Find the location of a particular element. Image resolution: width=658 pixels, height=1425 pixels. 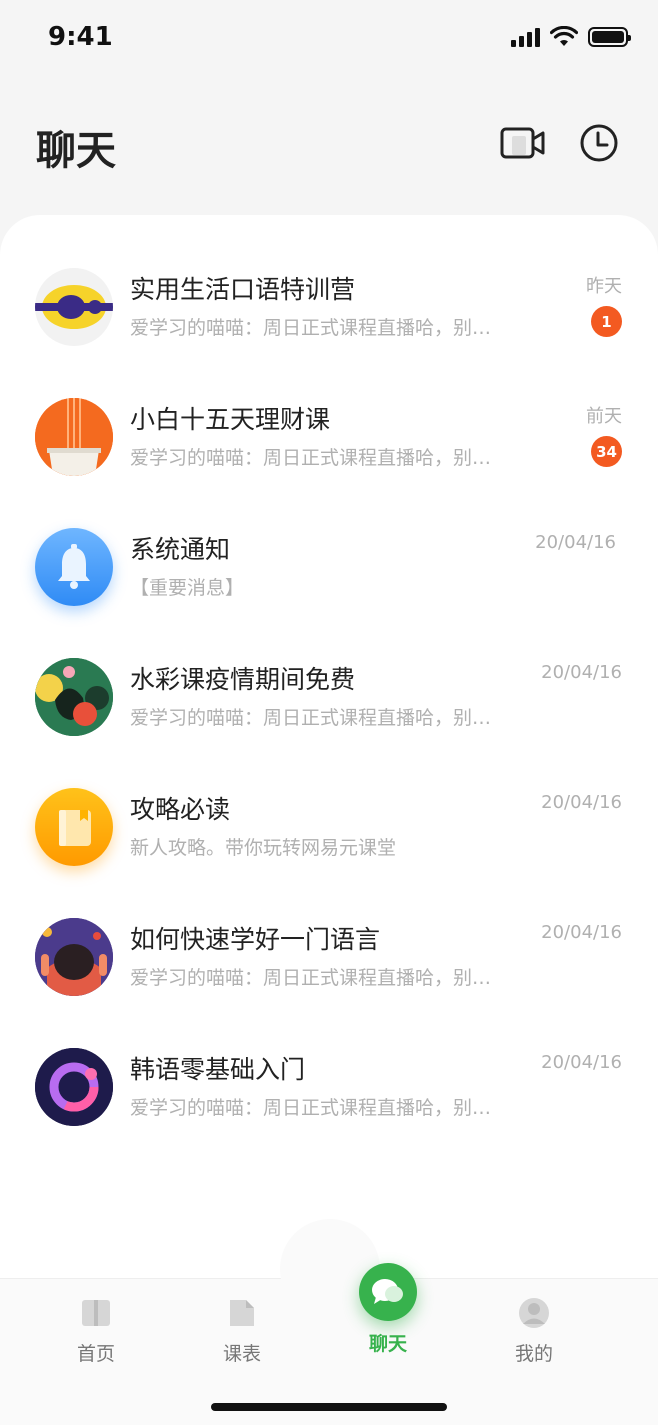

chat-item-4: 攻略必读 新人攻略。带你玩转网易元课堂 20/04/16 is located at coordinates (329, 843).